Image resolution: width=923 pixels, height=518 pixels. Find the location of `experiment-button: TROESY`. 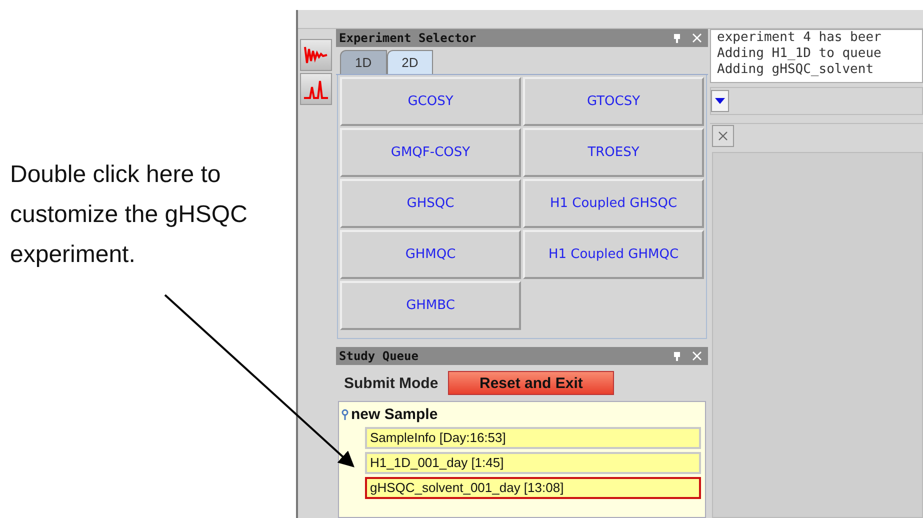

experiment-button: TROESY is located at coordinates (613, 152).